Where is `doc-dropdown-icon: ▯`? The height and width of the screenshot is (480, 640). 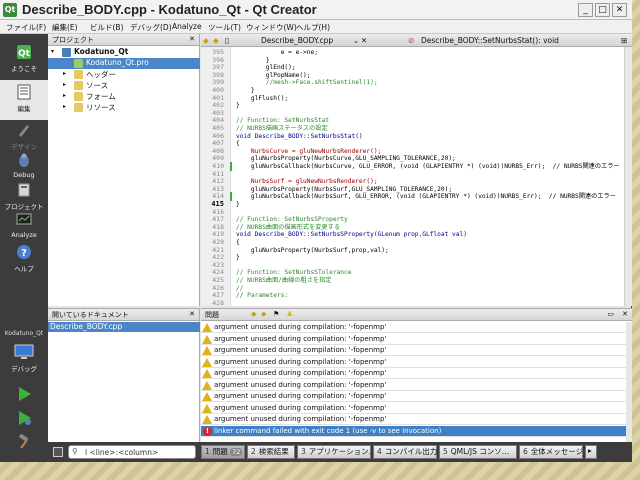
doc-dropdown-icon: ▯ is located at coordinates (227, 40).